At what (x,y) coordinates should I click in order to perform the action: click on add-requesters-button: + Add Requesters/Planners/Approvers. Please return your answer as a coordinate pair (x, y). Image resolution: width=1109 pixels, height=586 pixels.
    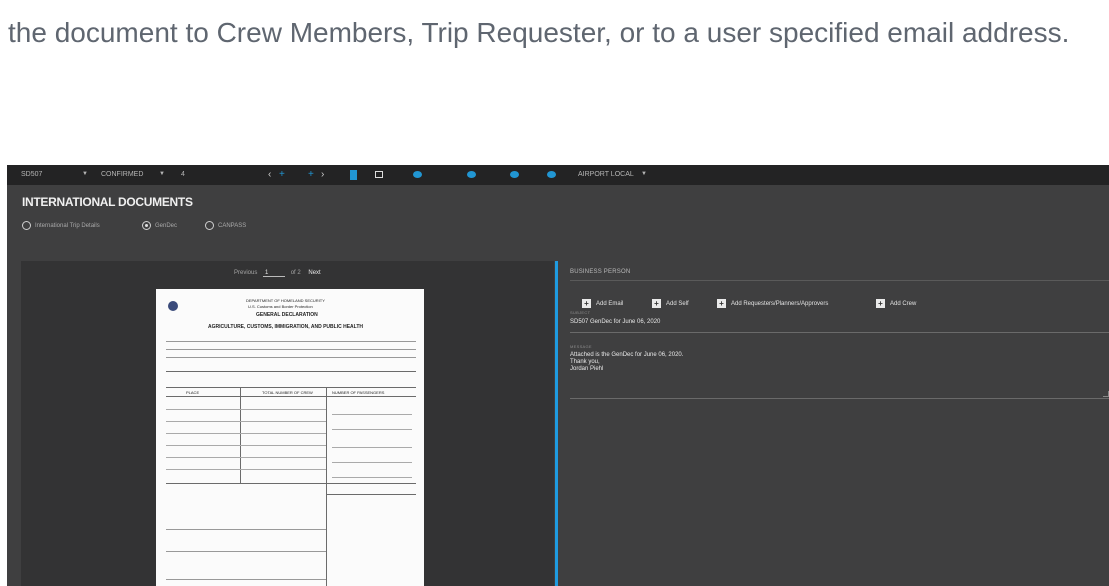
    Looking at the image, I should click on (772, 303).